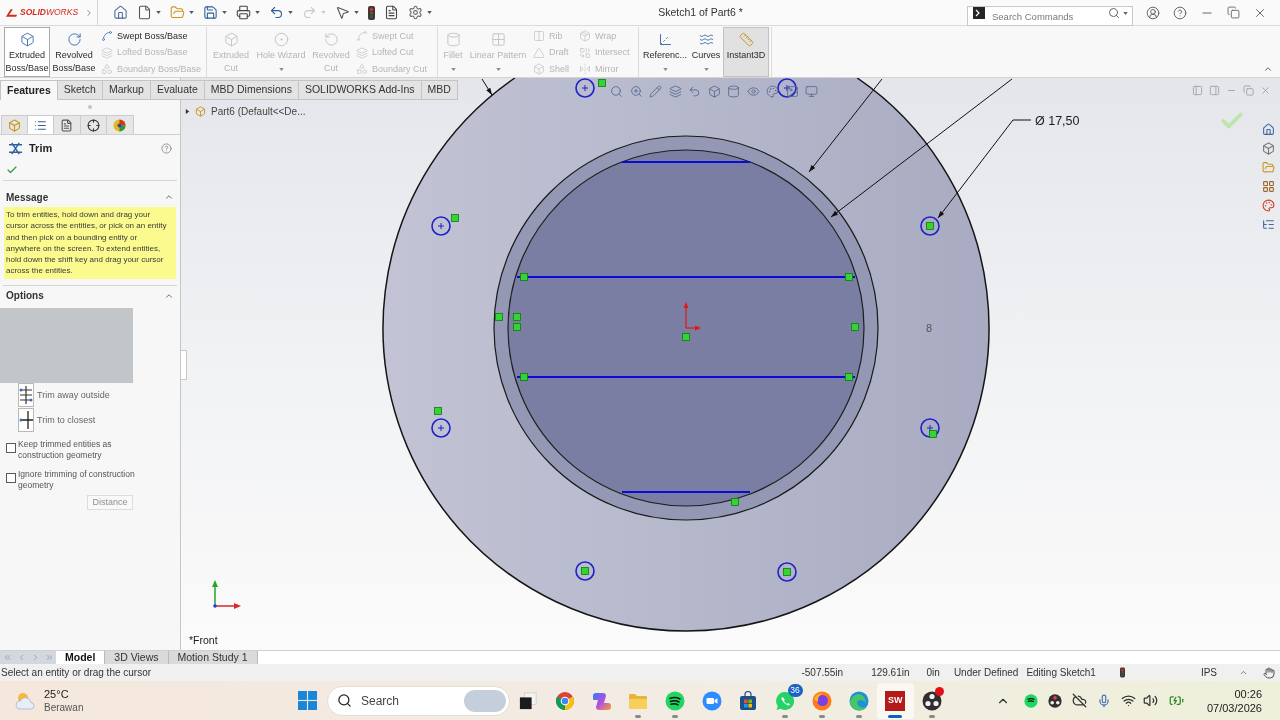 The image size is (1280, 720). Describe the element at coordinates (49, 12) in the screenshot. I see `app-logo: SOLIDWORKS` at that location.